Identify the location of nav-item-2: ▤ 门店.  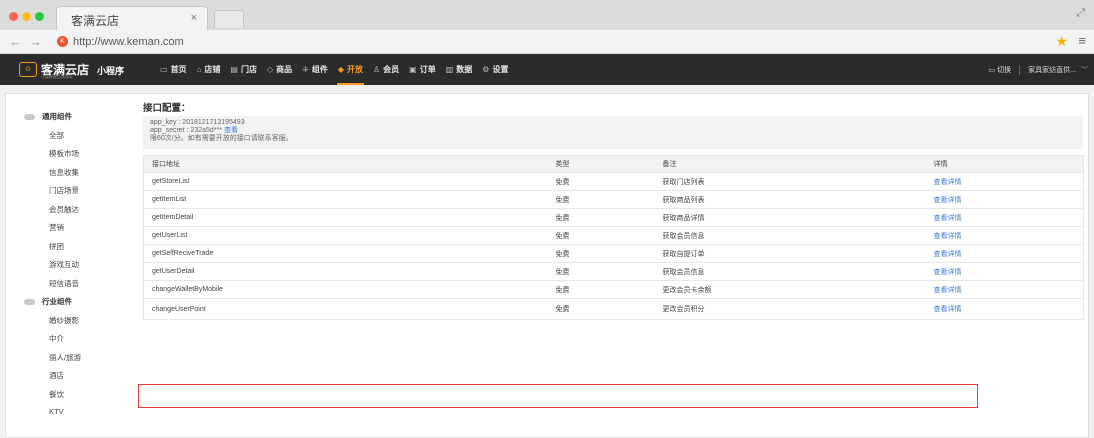
(243, 69).